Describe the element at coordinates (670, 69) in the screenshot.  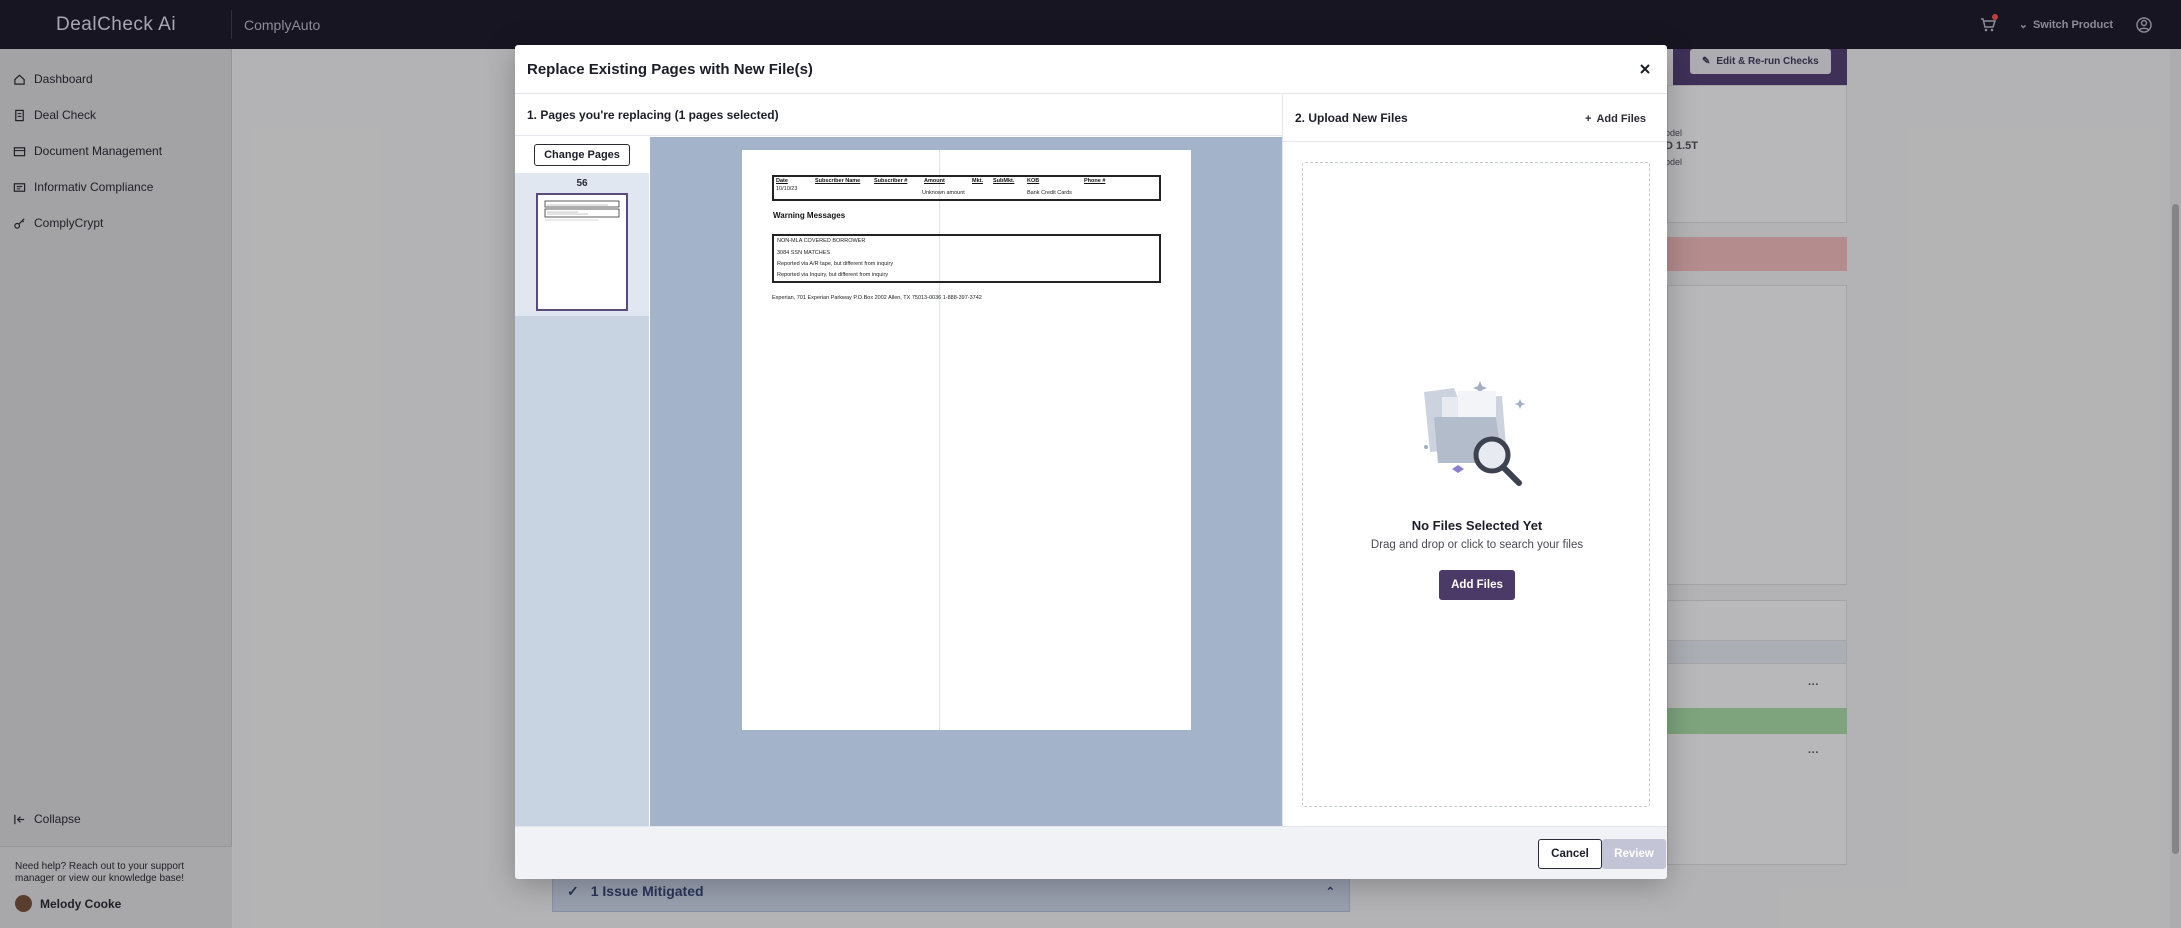
I see `modal-title: Replace Existing Pages with New File(s)` at that location.